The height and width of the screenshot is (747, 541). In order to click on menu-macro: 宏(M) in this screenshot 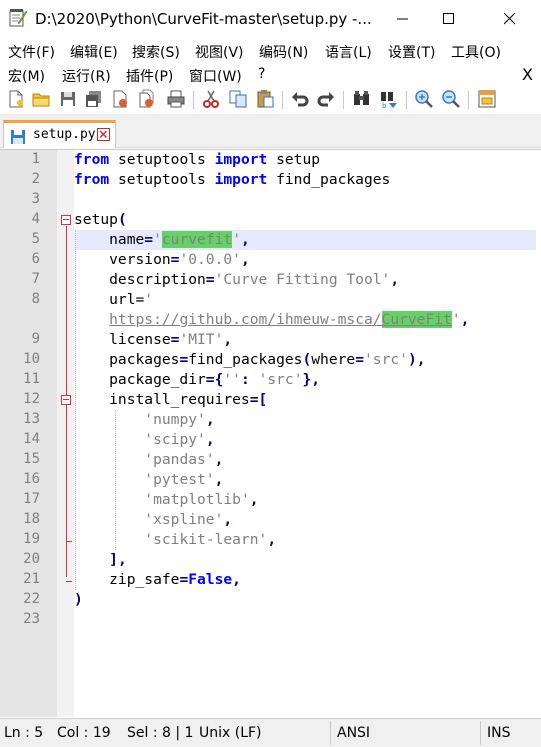, I will do `click(26, 76)`.